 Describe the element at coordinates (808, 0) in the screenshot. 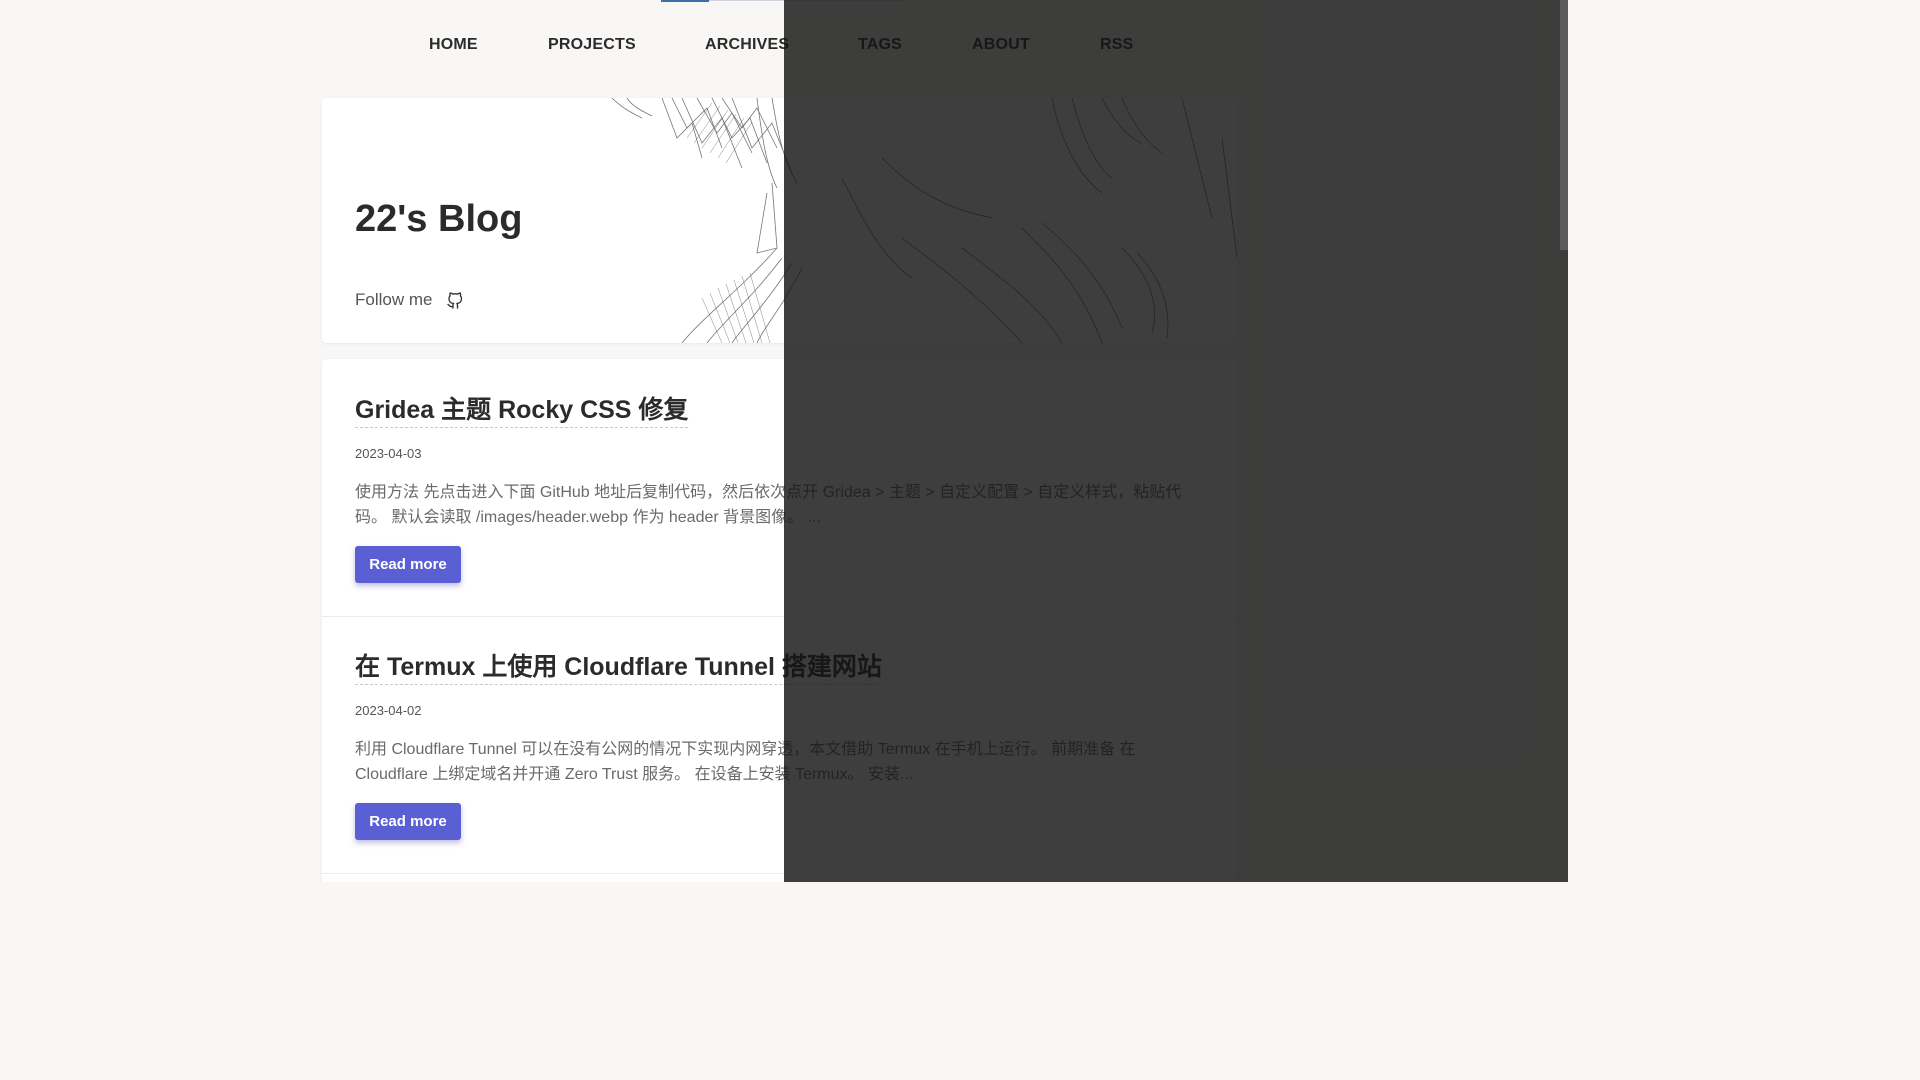

I see `reading-progress-track` at that location.